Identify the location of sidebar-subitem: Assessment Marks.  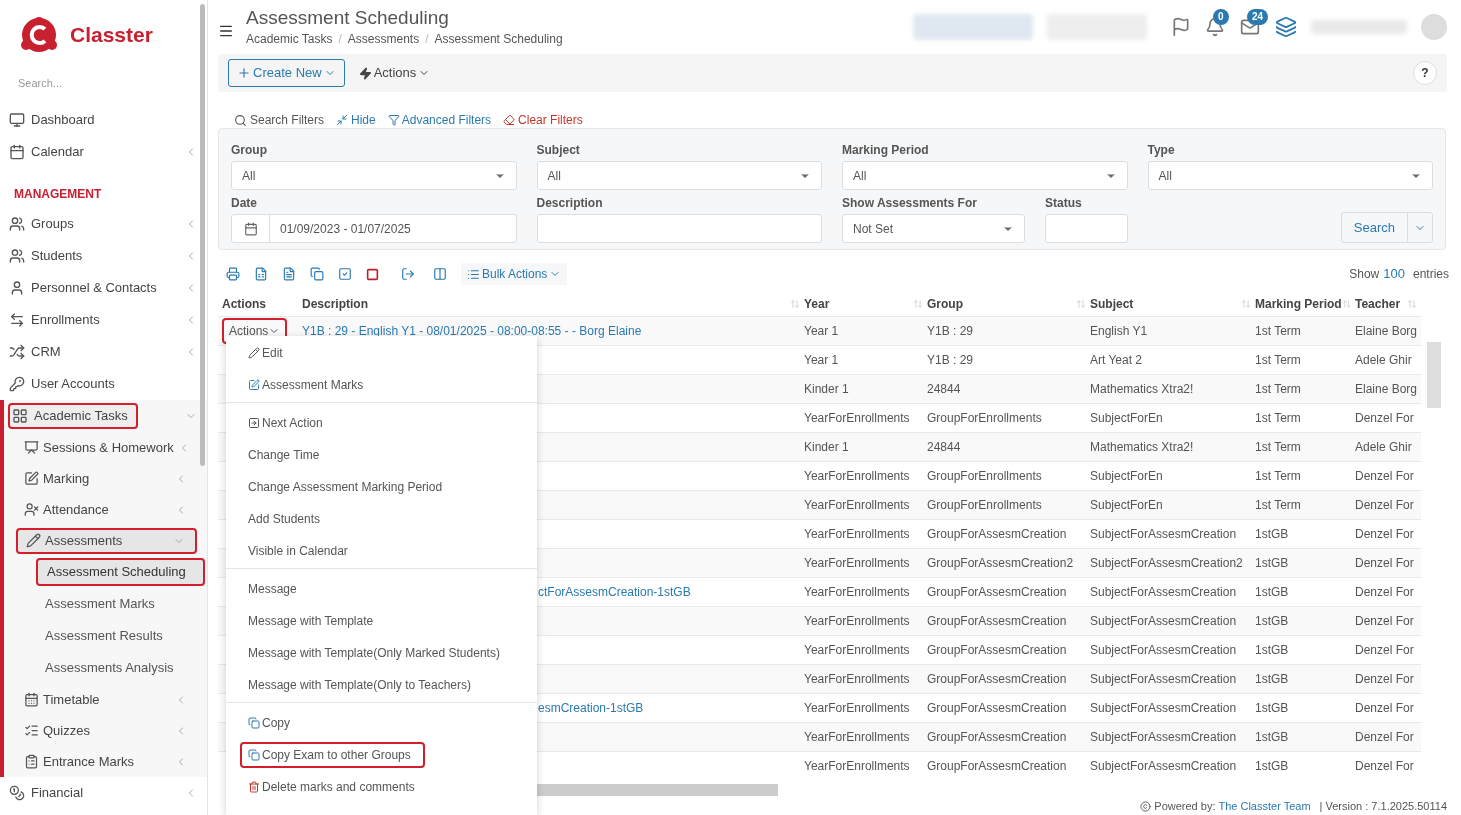
(120, 604).